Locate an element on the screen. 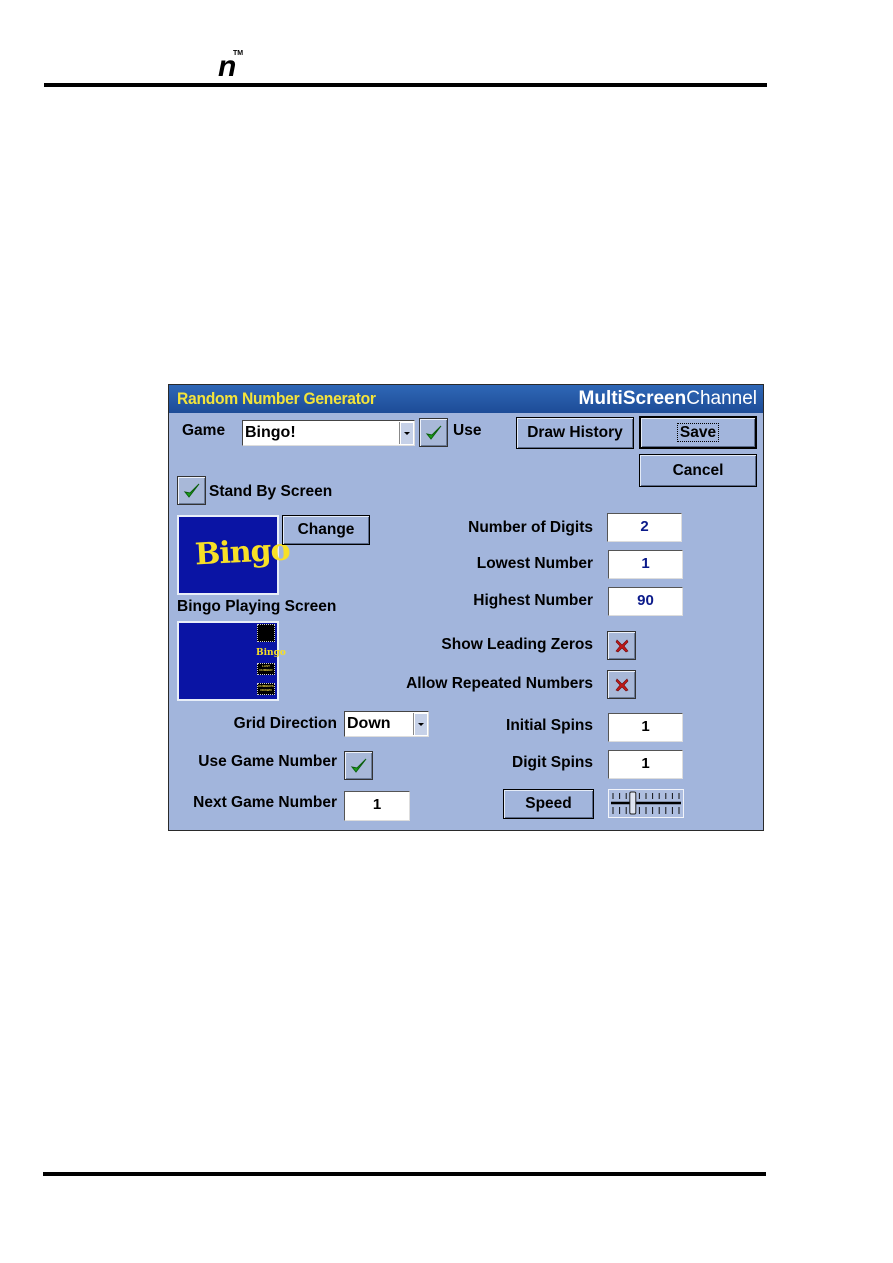 This screenshot has width=893, height=1263. allow-repeated-numbers-checkbox is located at coordinates (621, 684).